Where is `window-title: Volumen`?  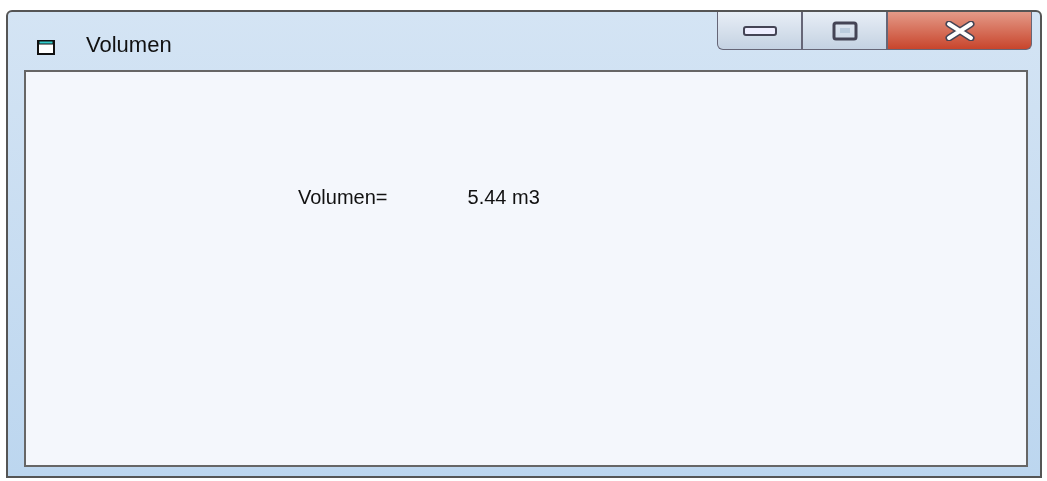
window-title: Volumen is located at coordinates (129, 45).